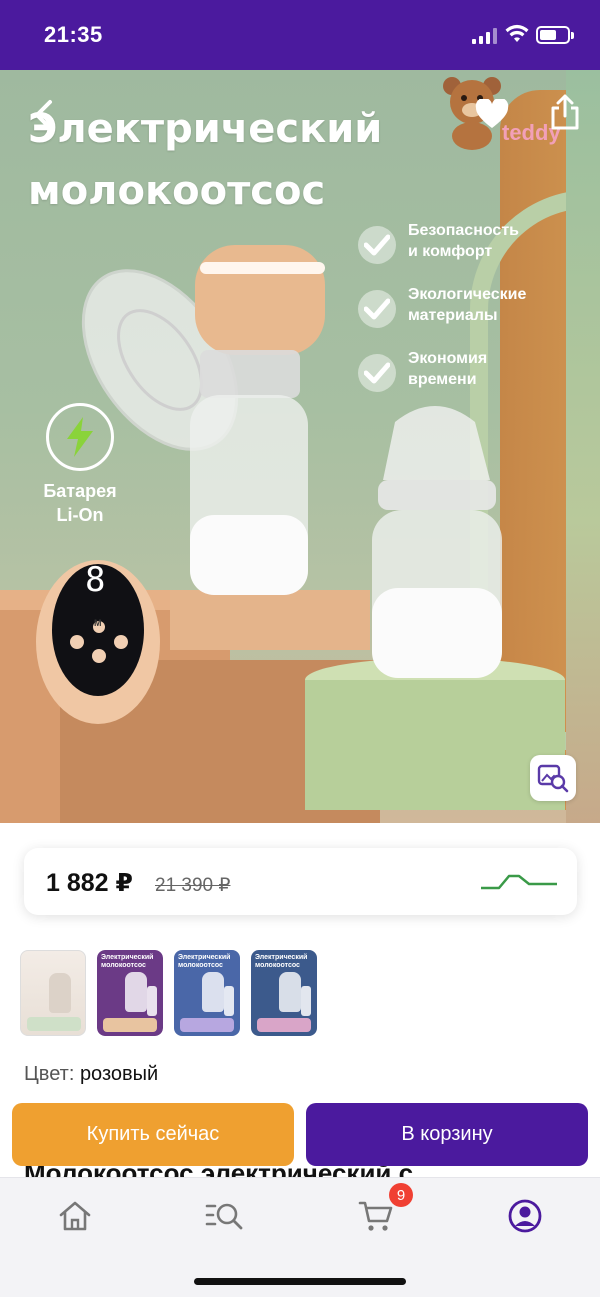  I want to click on home-icon, so click(75, 1216).